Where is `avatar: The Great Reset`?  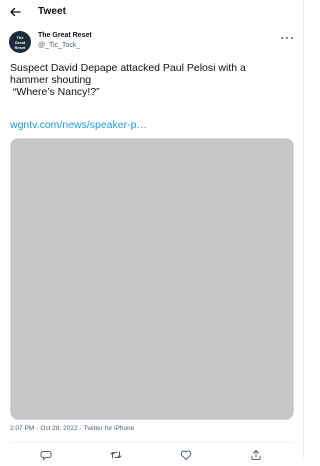
avatar: The Great Reset is located at coordinates (20, 42).